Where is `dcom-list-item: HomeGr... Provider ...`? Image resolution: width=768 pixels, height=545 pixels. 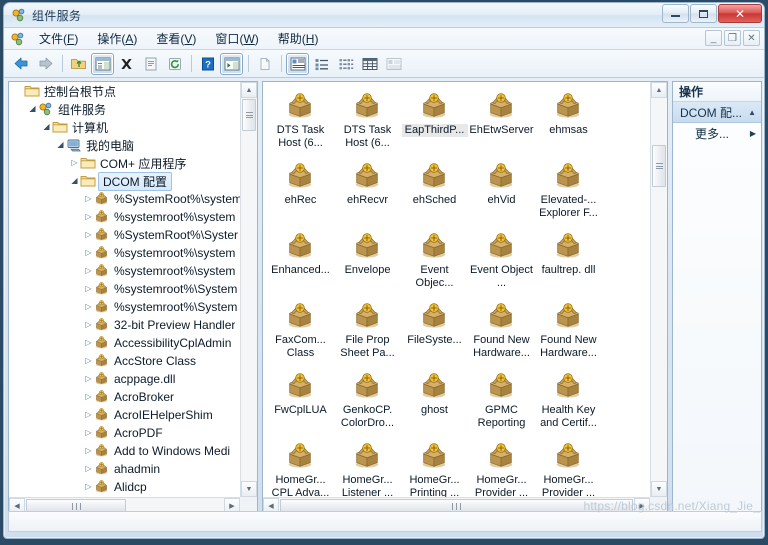
dcom-list-item: HomeGr... Provider ... is located at coordinates (501, 467).